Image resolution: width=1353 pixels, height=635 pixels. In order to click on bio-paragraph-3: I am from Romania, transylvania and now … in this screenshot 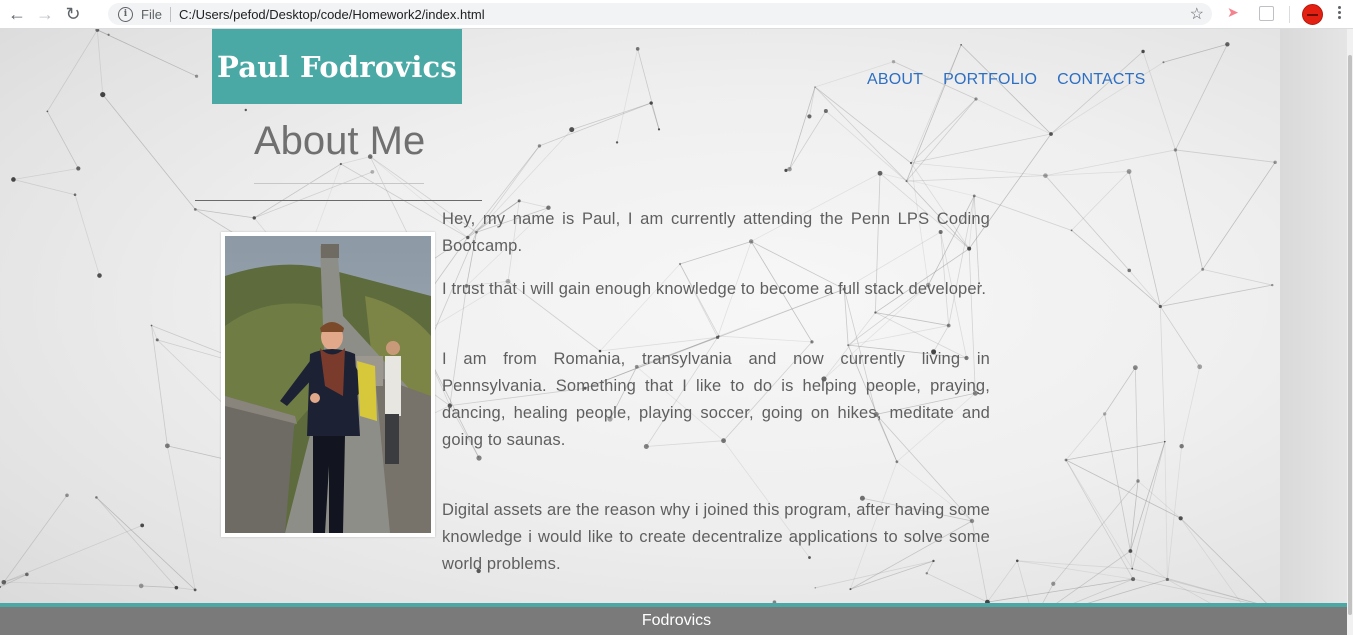, I will do `click(716, 399)`.